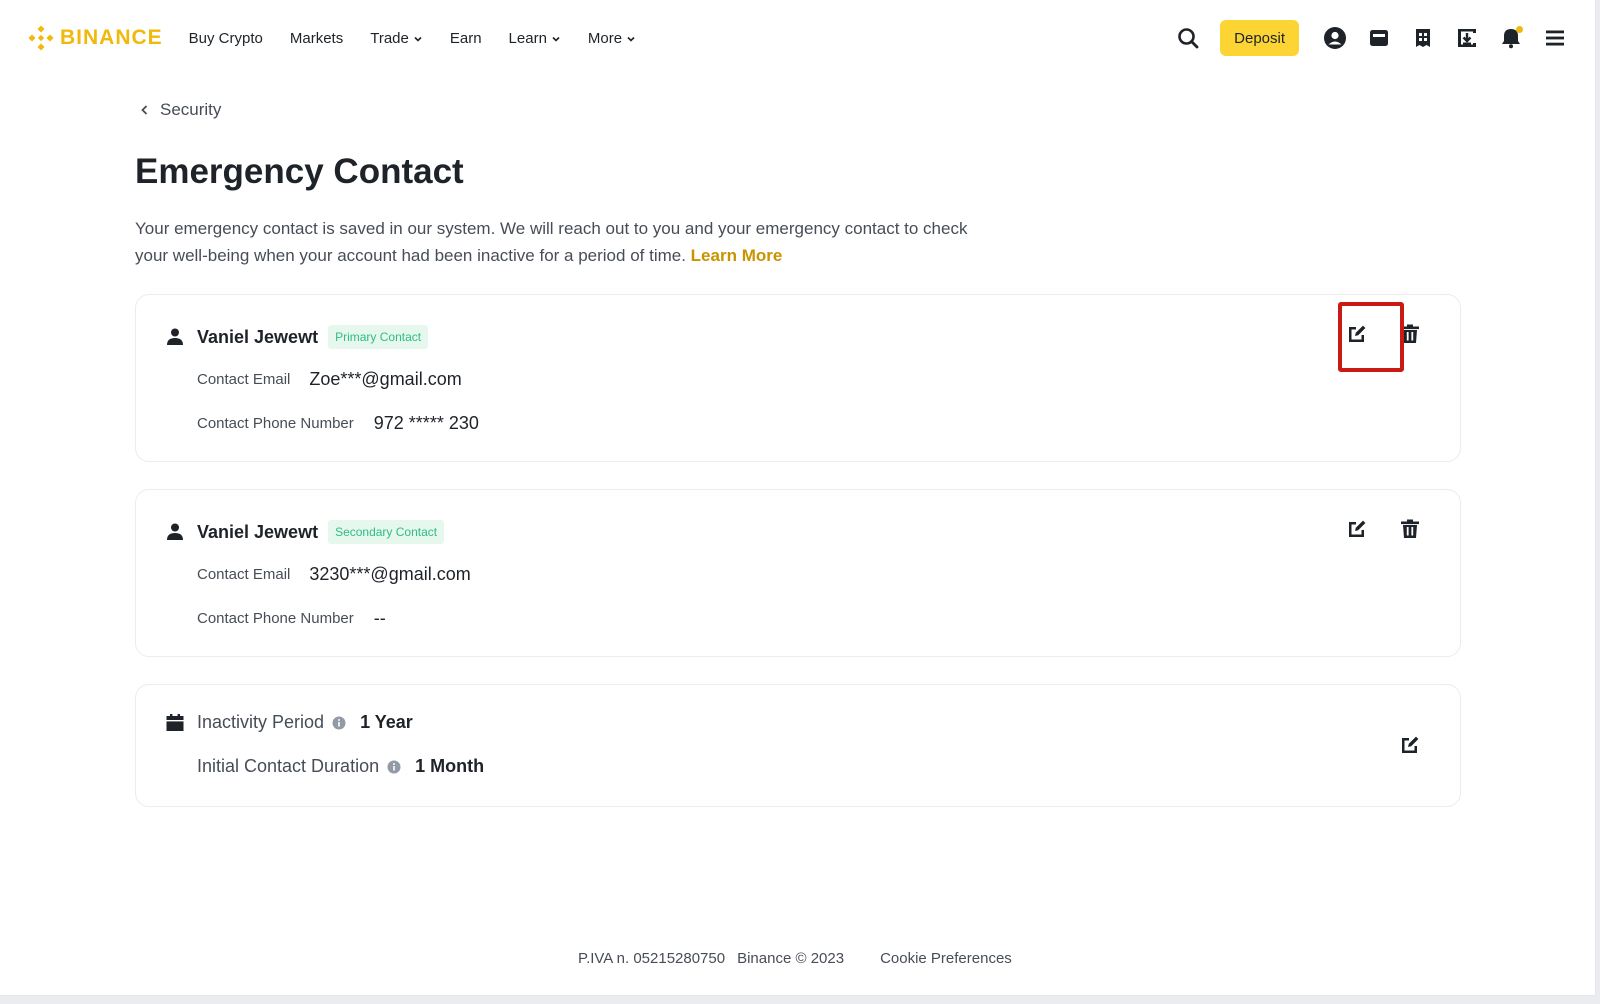 This screenshot has width=1600, height=1004. What do you see at coordinates (450, 766) in the screenshot?
I see `initial-contact-duration-value: 1 Month` at bounding box center [450, 766].